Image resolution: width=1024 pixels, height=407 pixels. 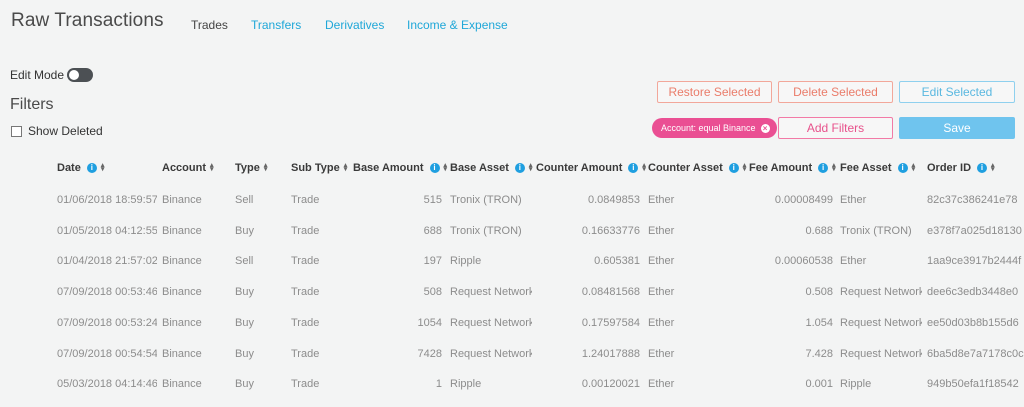 I want to click on restore-selected-button: Restore Selected, so click(x=714, y=92).